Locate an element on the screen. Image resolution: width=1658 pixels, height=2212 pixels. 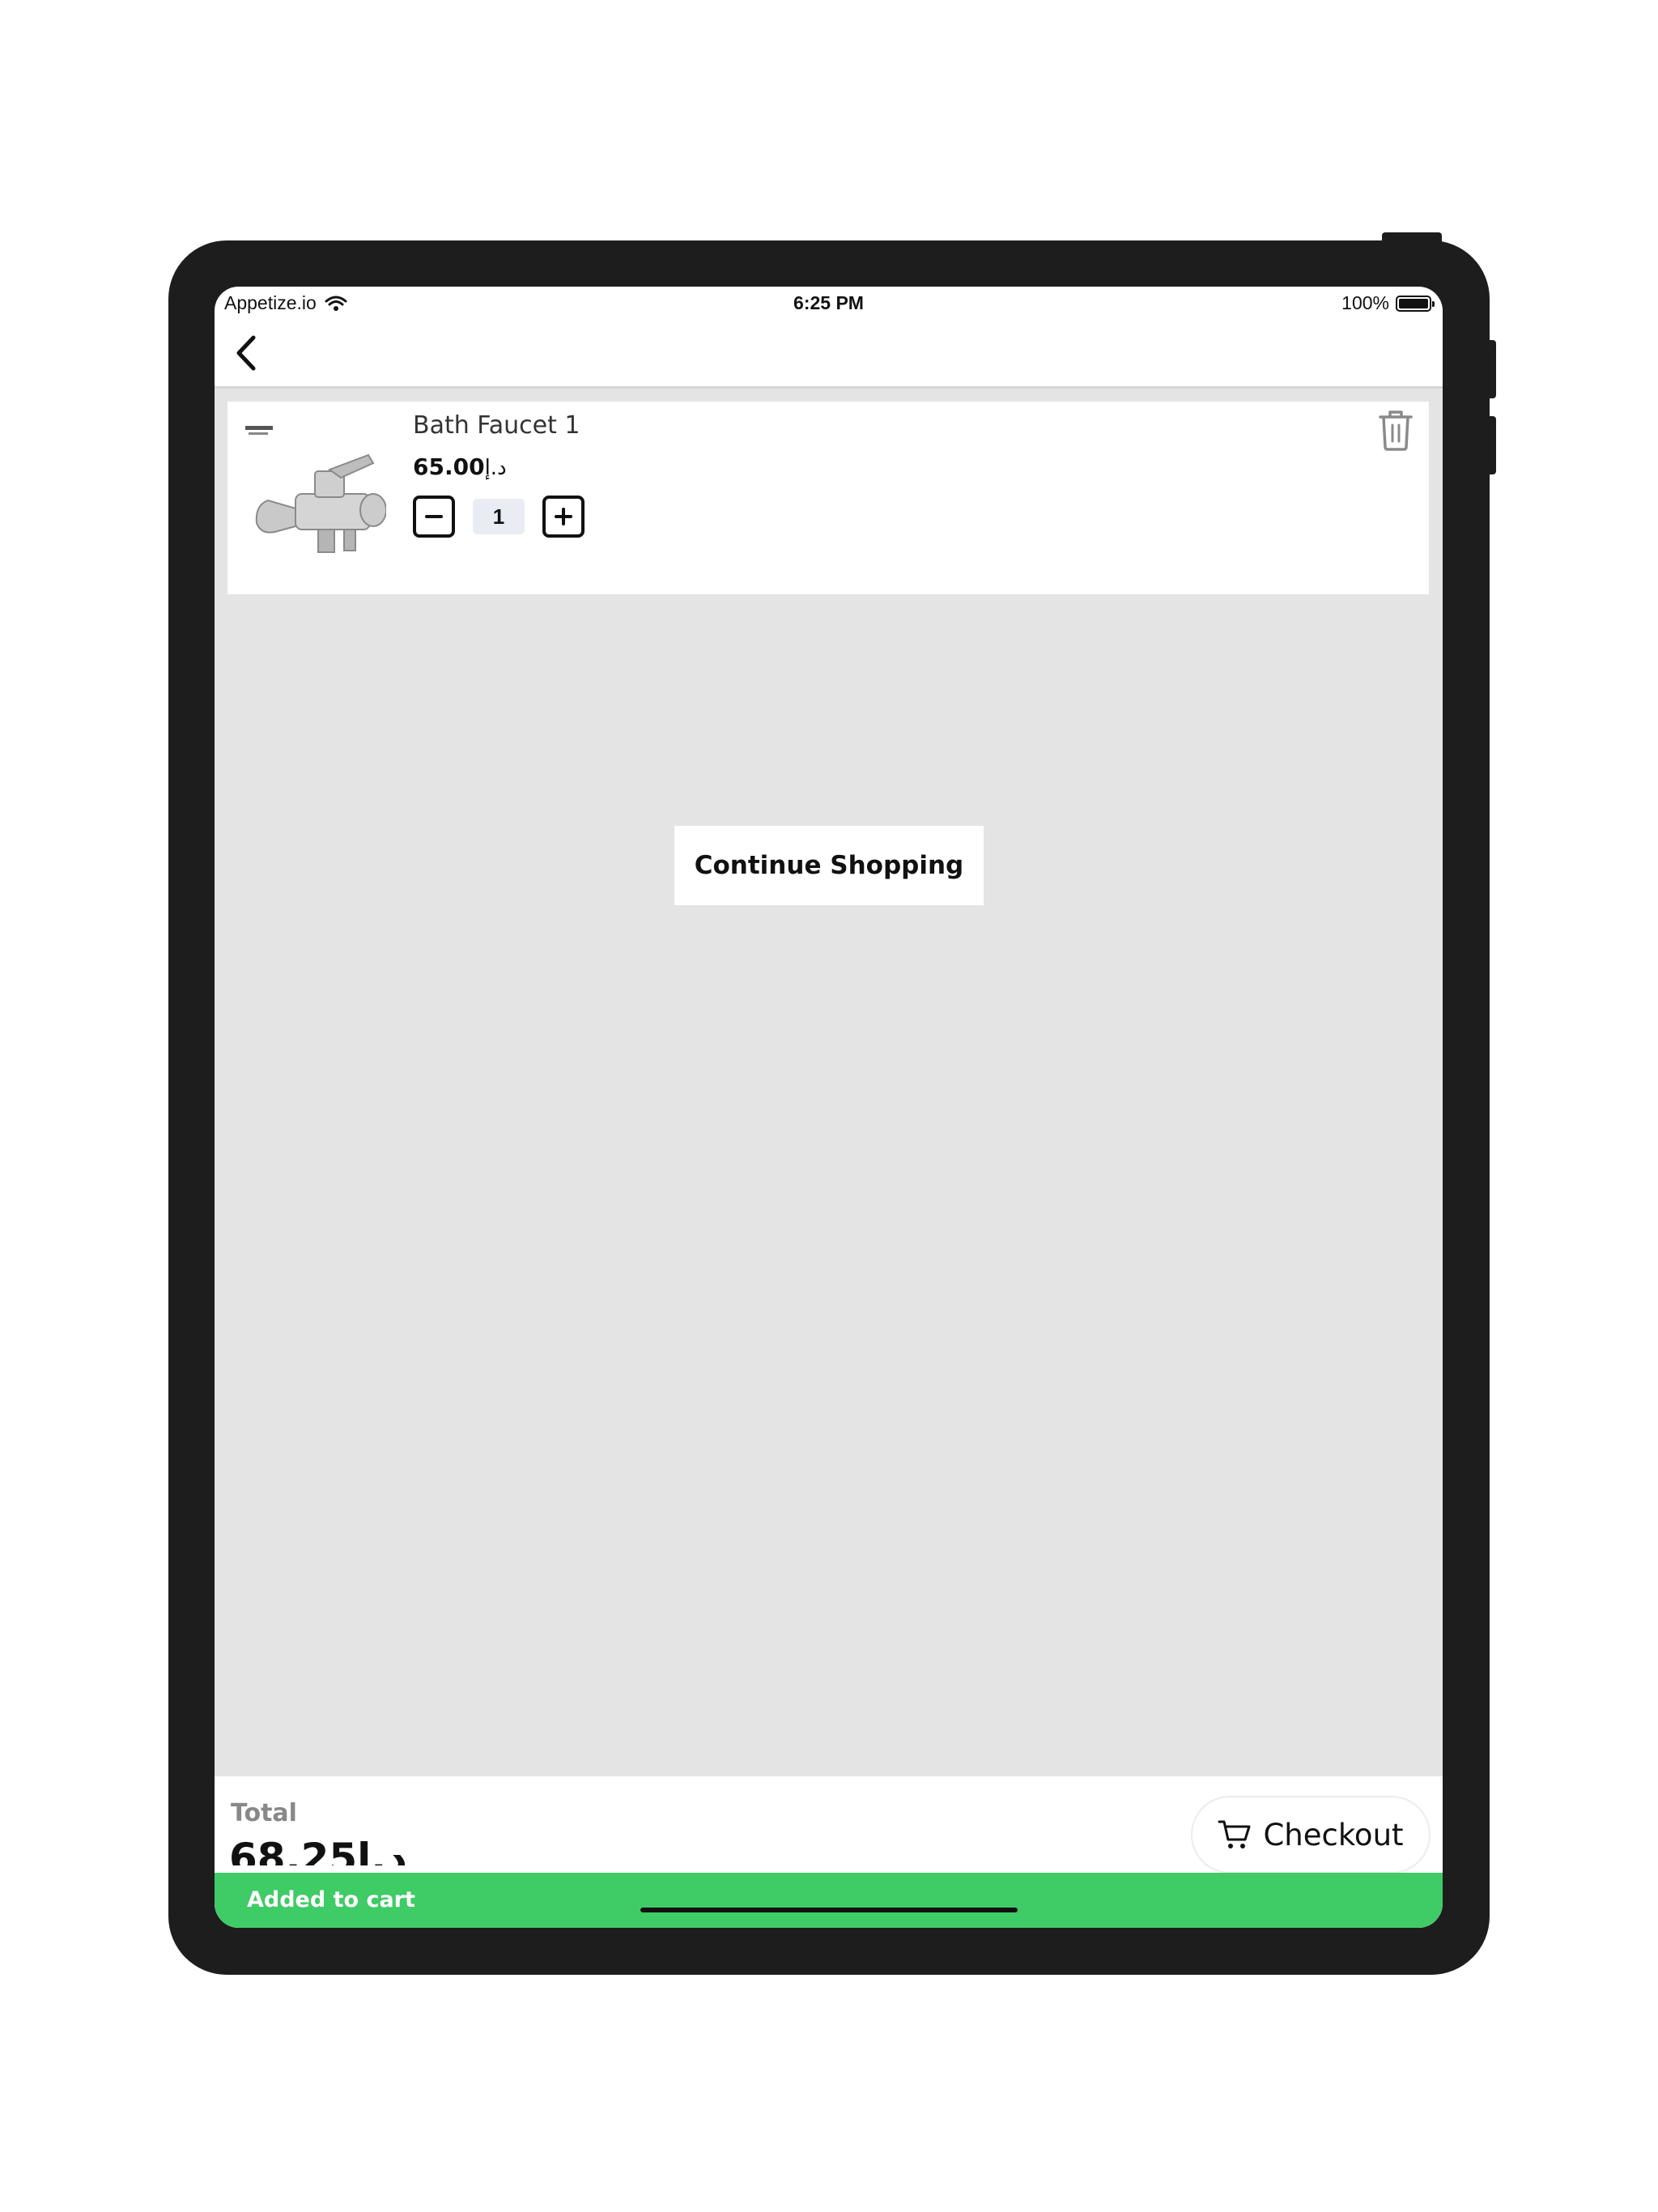
status-bar-right: 100% is located at coordinates (1388, 303).